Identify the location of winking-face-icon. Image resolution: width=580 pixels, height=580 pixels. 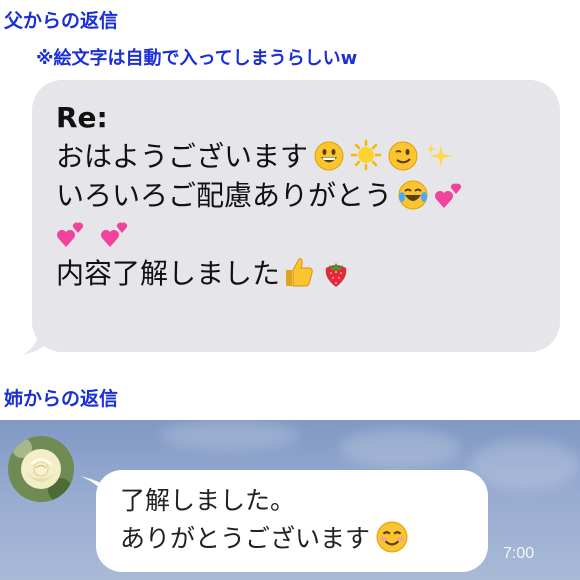
(403, 156).